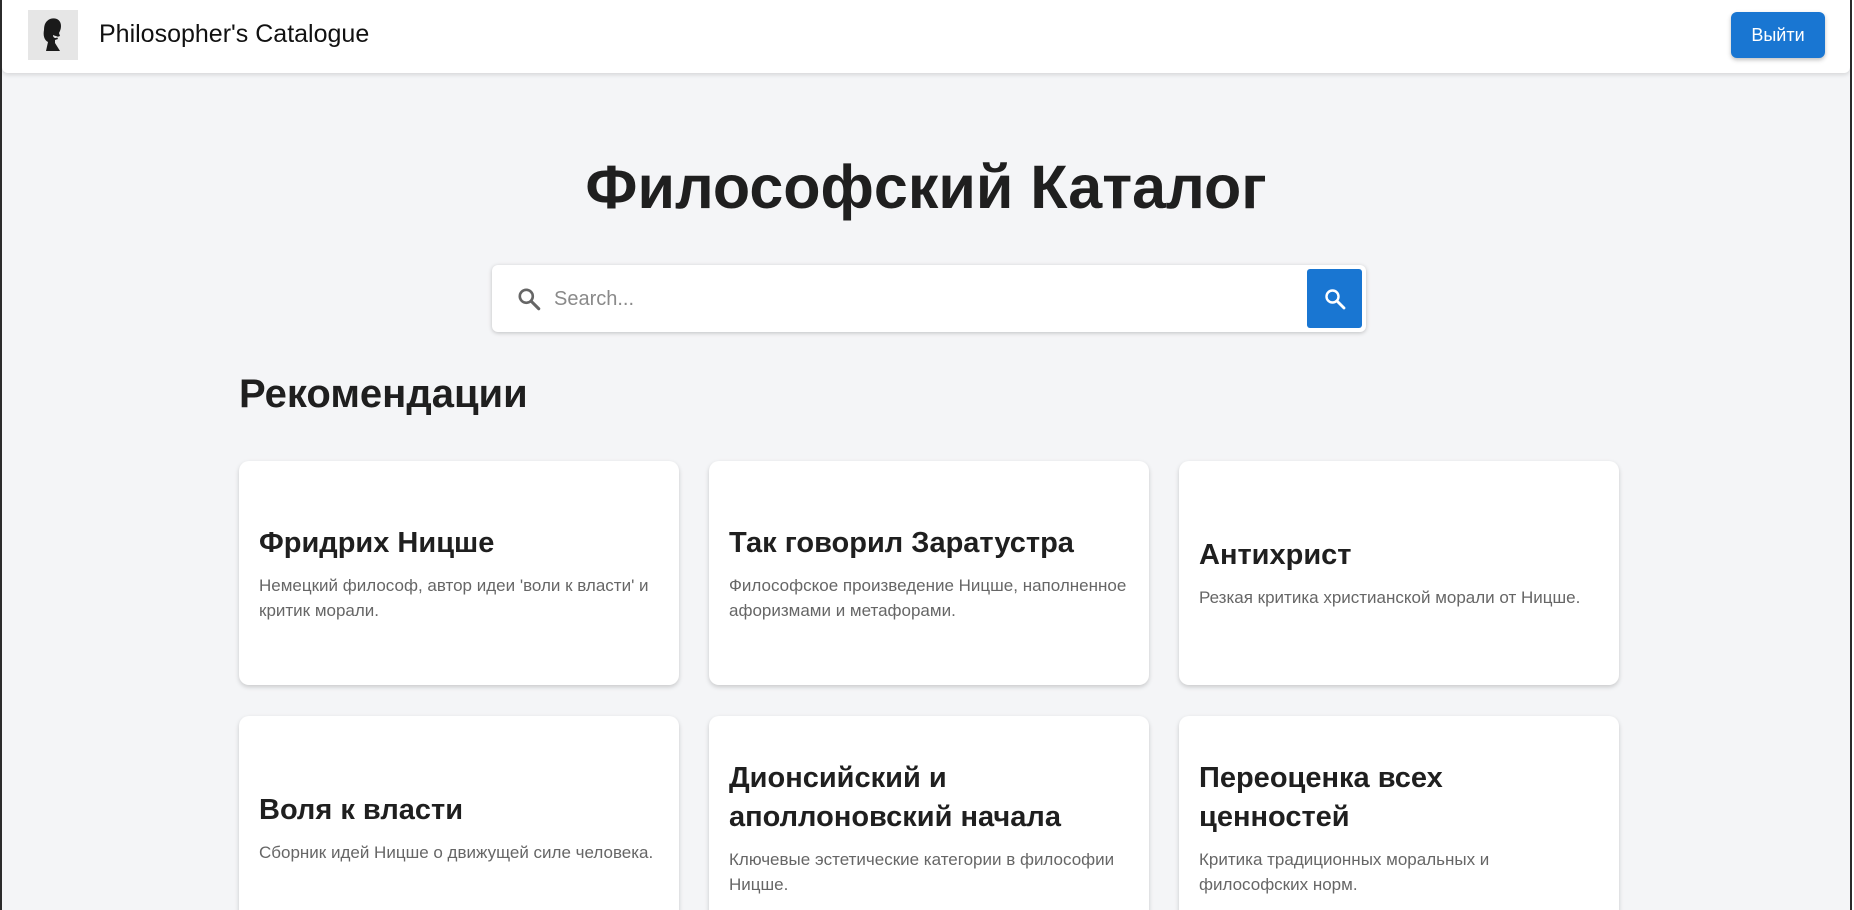  I want to click on search-input, so click(924, 299).